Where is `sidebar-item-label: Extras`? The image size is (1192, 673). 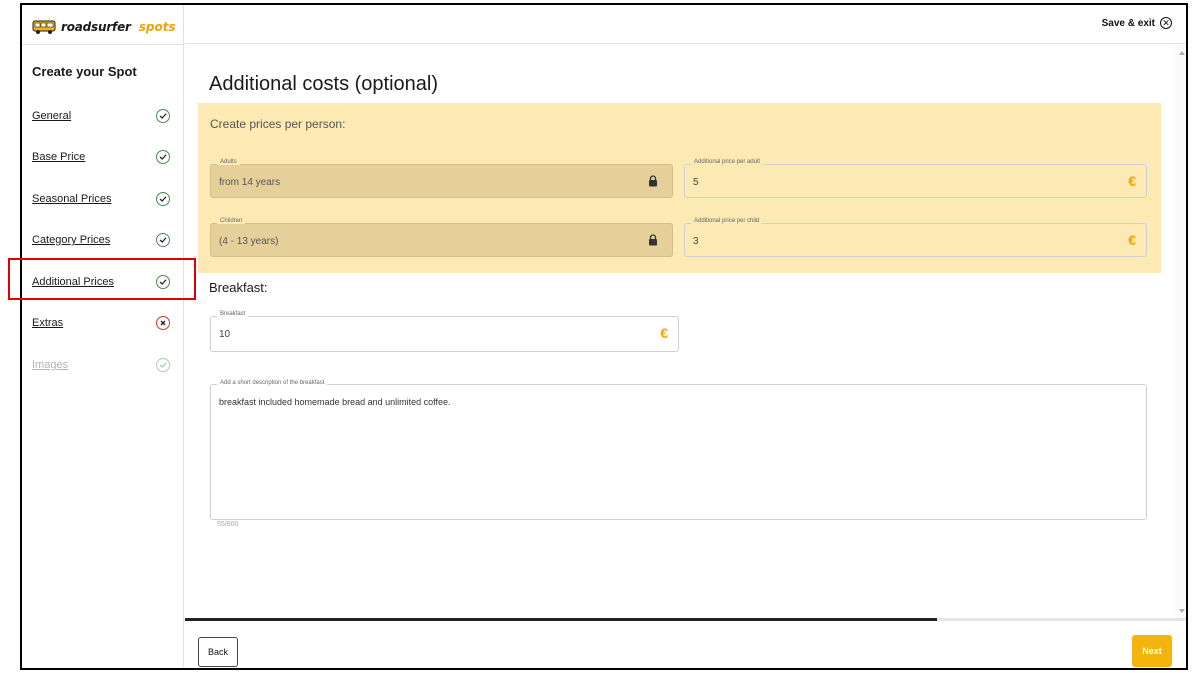
sidebar-item-label: Extras is located at coordinates (47, 323).